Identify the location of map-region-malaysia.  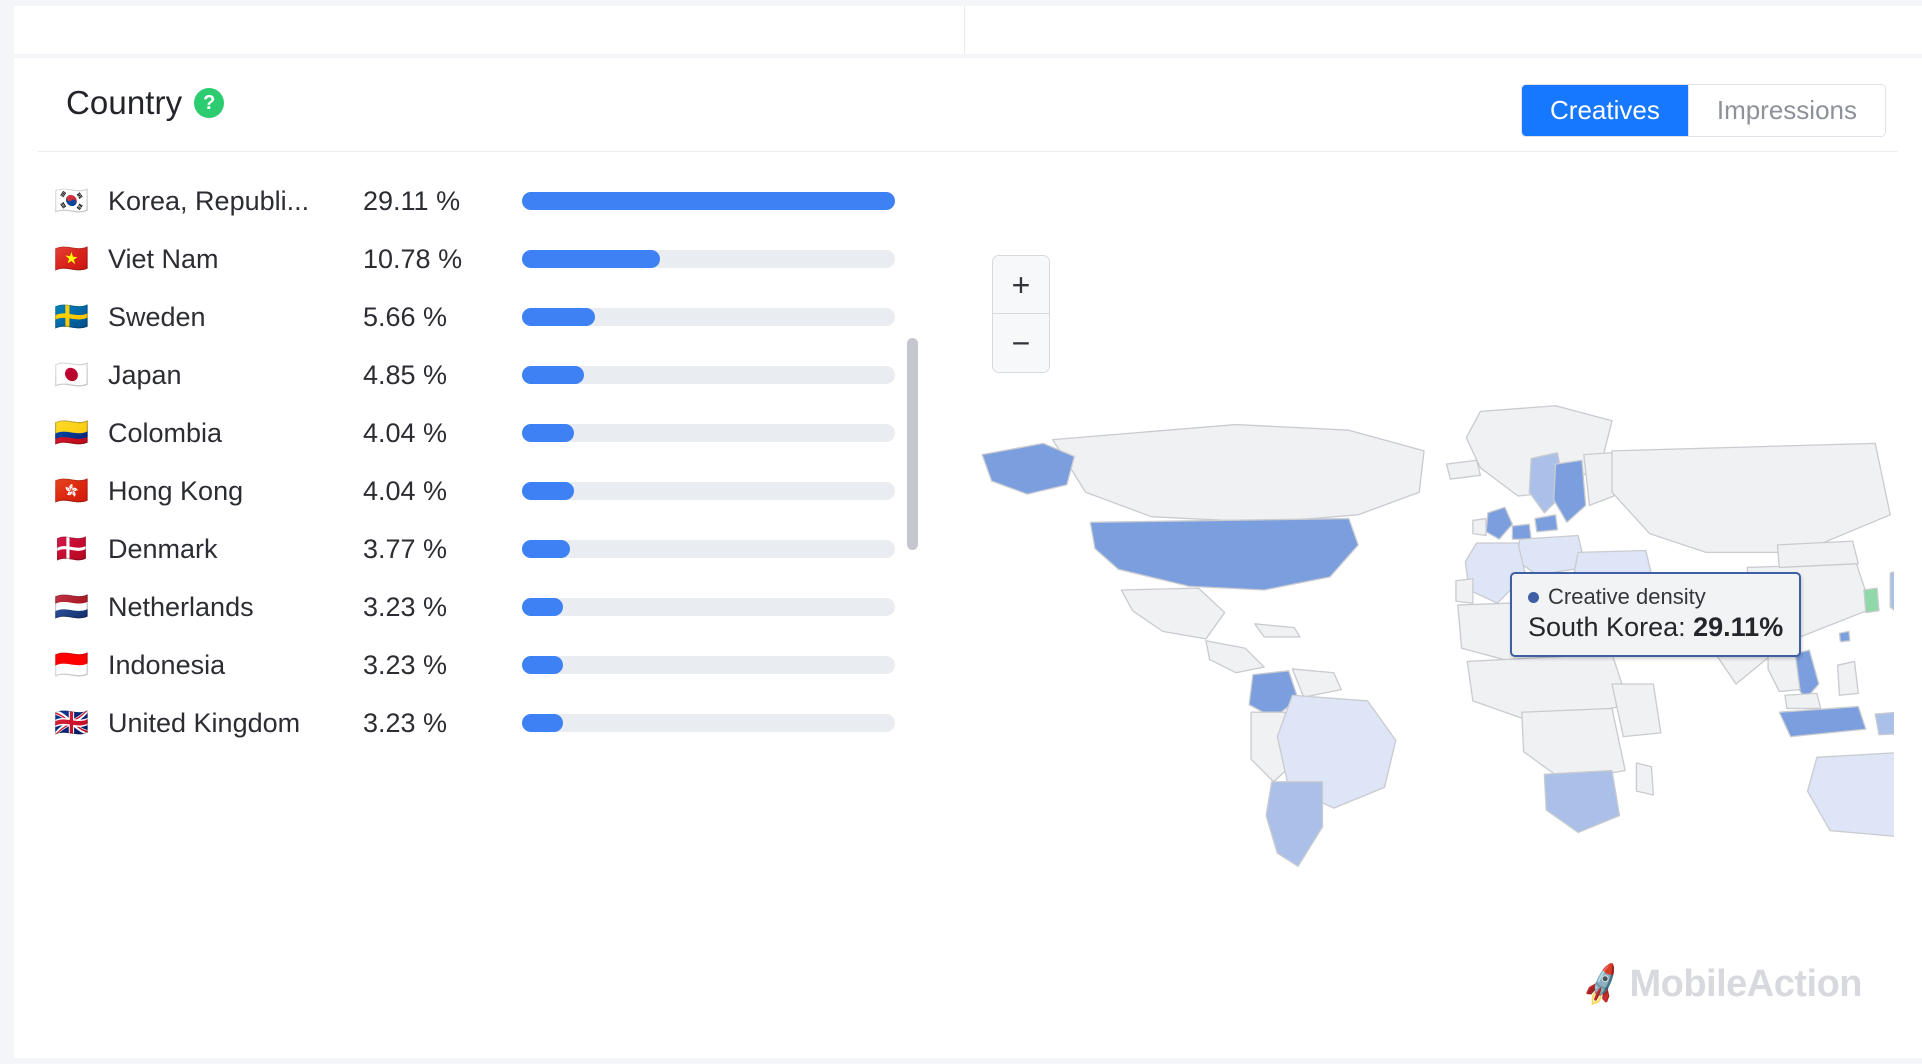
(1803, 701).